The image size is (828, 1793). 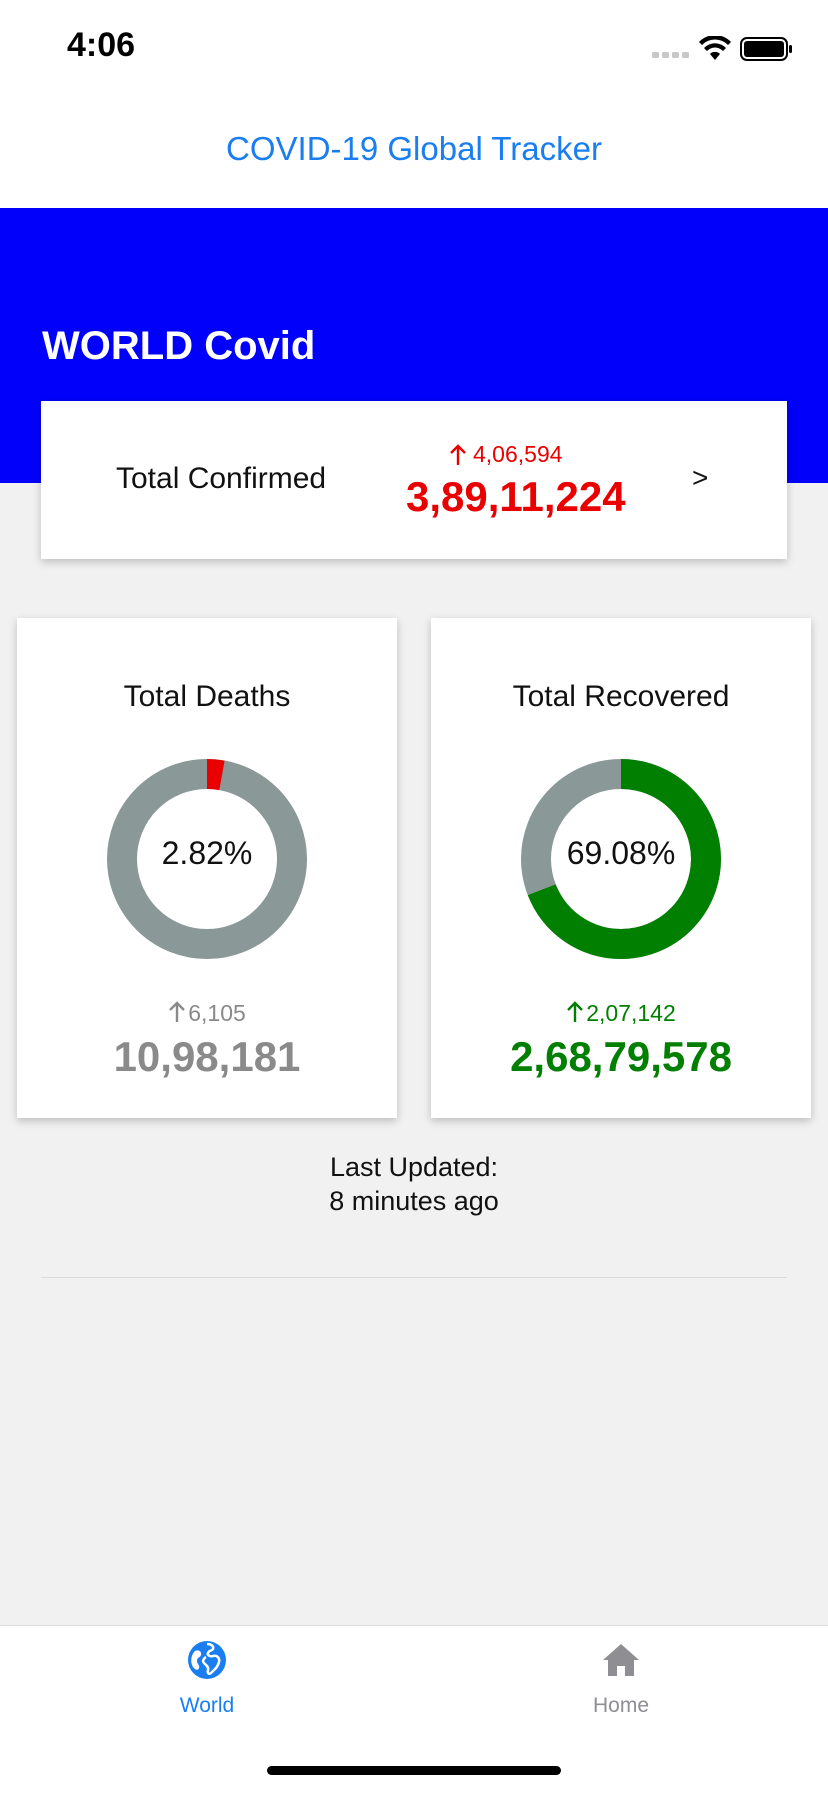 I want to click on navigation-bar: COVID-19 Global Tracker, so click(x=414, y=154).